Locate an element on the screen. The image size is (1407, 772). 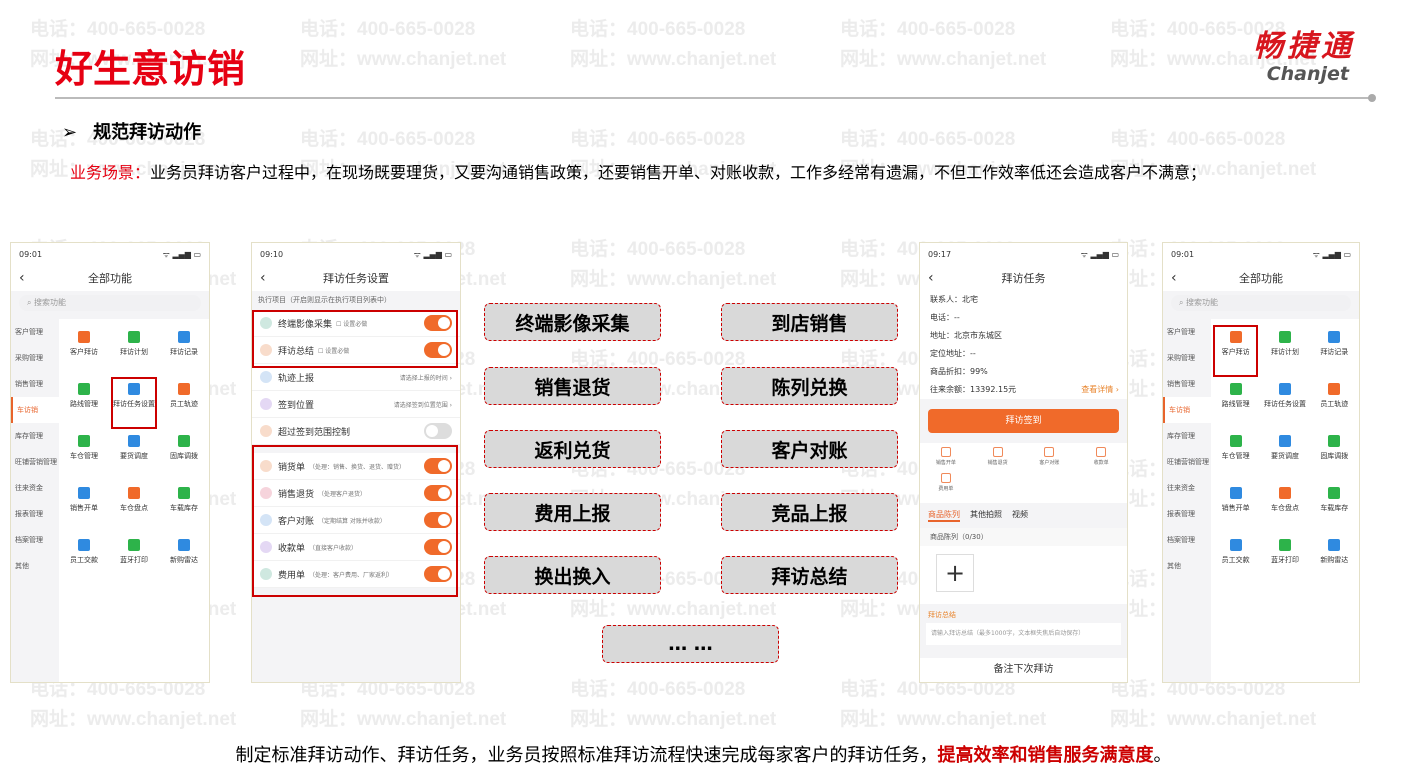
detail-link: 查看详情 › is located at coordinates (1100, 390).